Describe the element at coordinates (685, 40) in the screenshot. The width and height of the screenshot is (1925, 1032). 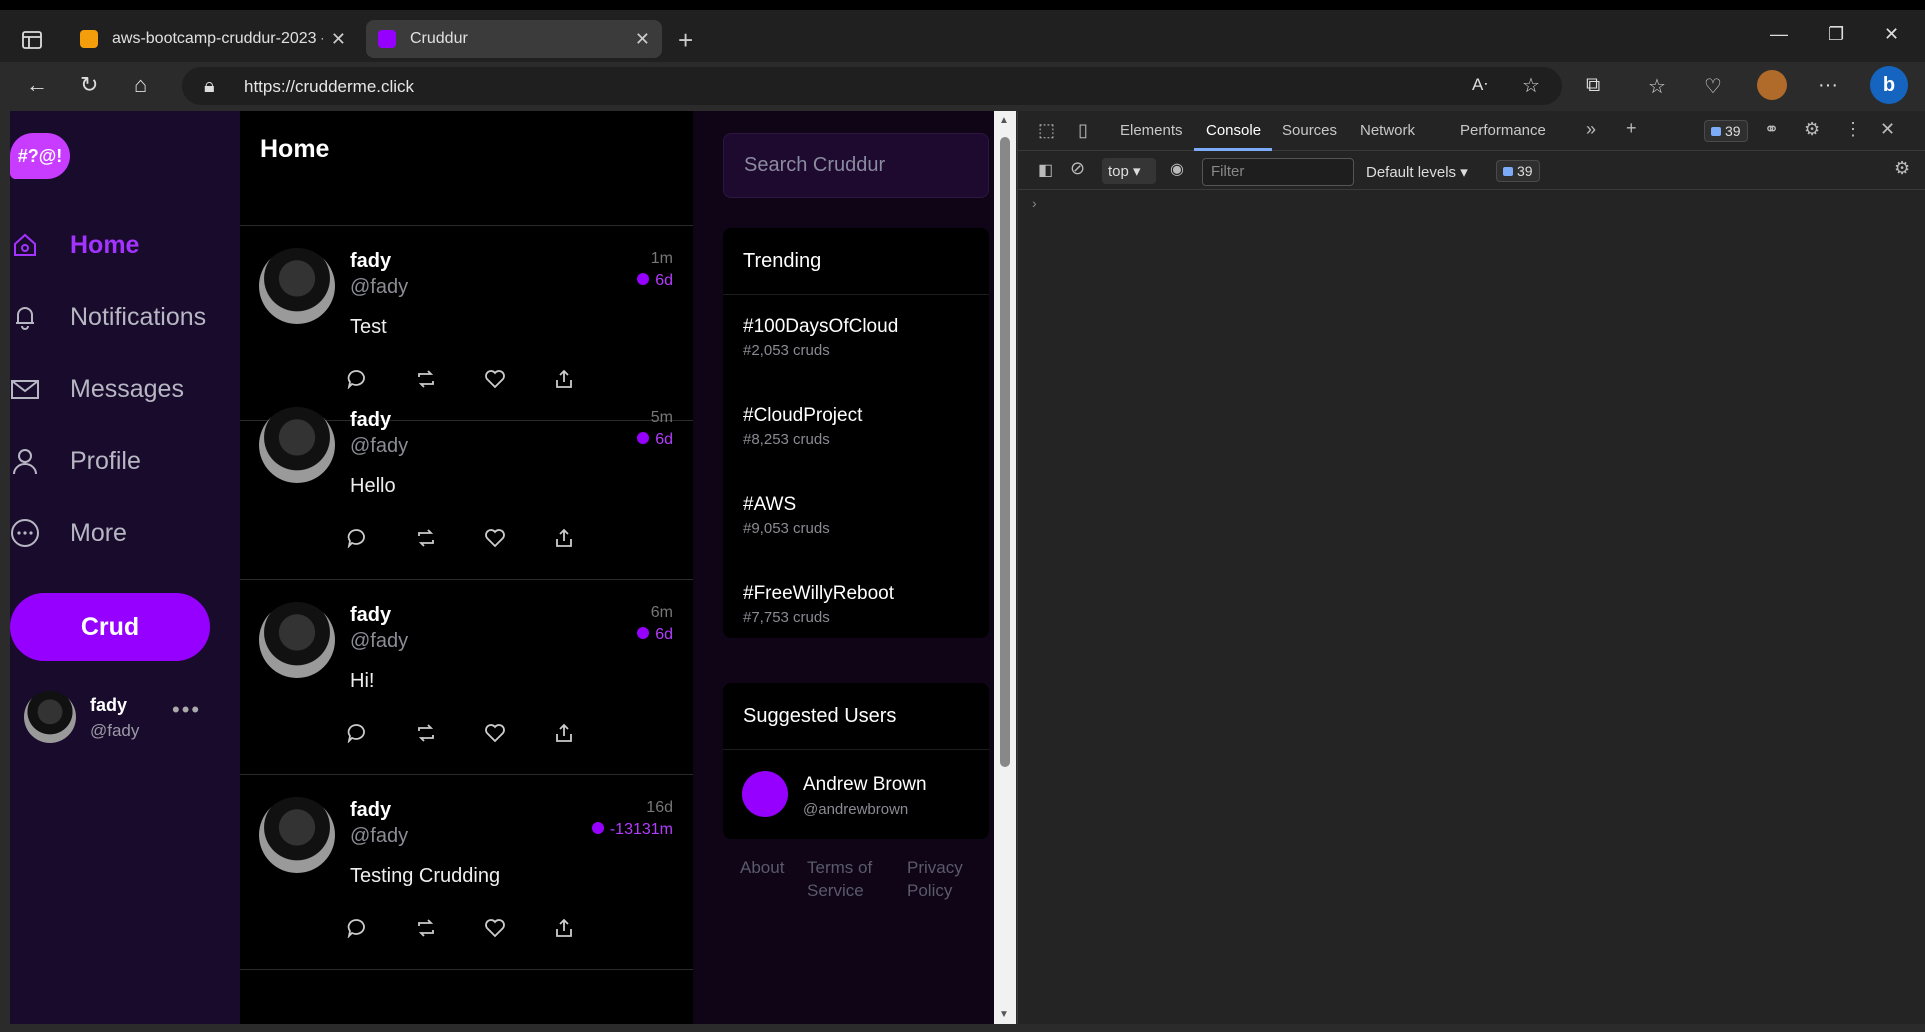
I see `new-tab-icon: +` at that location.